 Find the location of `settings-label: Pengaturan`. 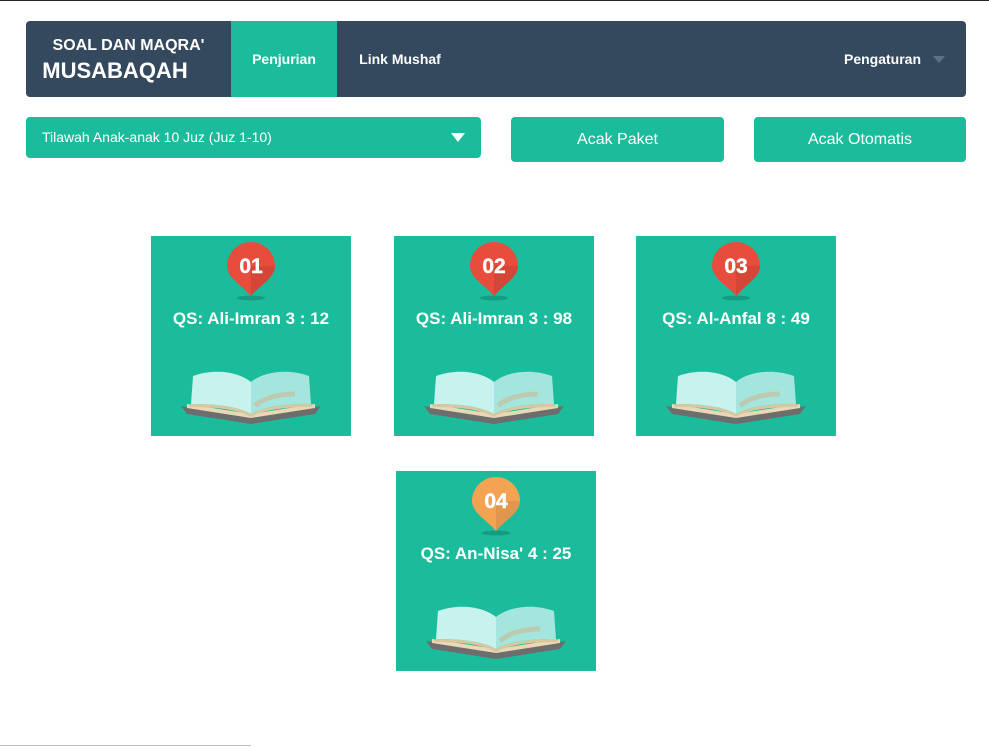

settings-label: Pengaturan is located at coordinates (883, 59).